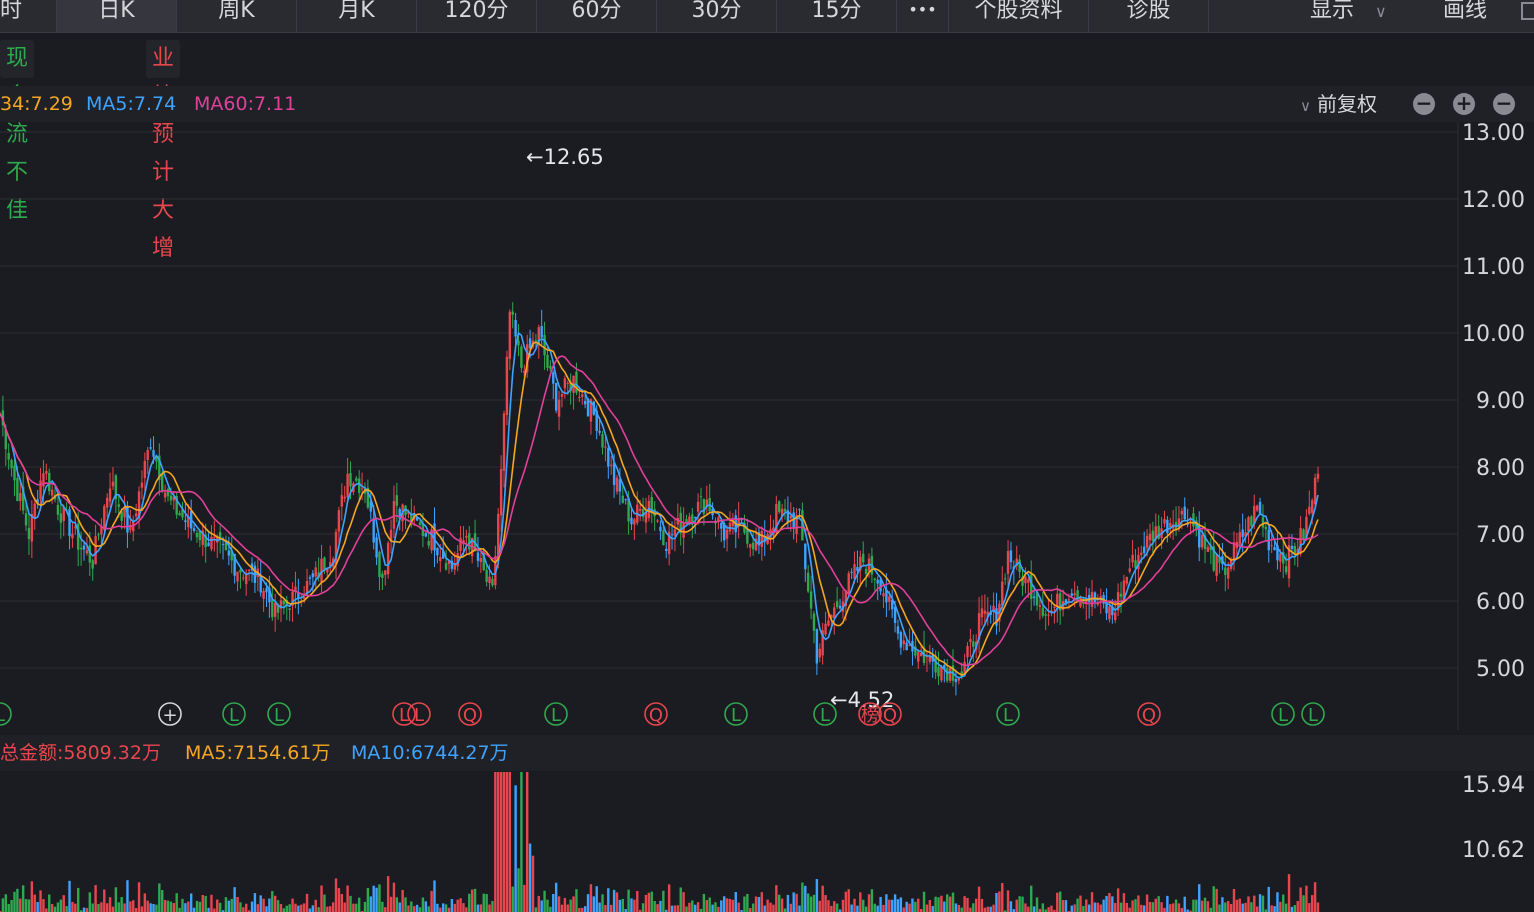 The width and height of the screenshot is (1534, 912). Describe the element at coordinates (1493, 785) in the screenshot. I see `volume-tick-label: 15.94` at that location.